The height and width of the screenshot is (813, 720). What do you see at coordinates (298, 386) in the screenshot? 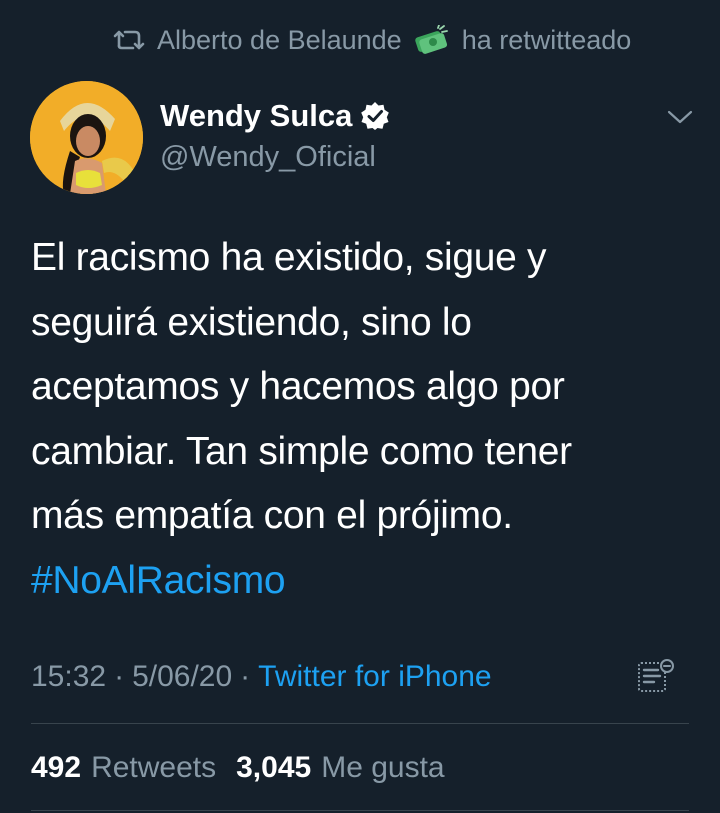
I see `tweet-line: aceptamos y hacemos algo por` at bounding box center [298, 386].